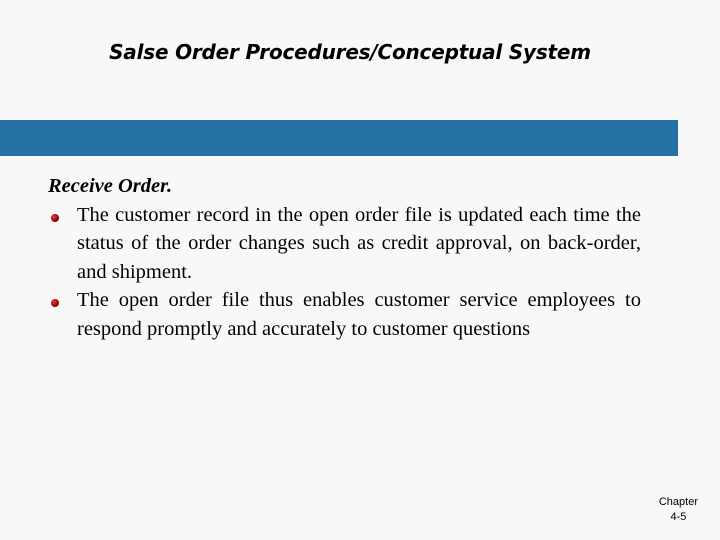 The height and width of the screenshot is (540, 720). Describe the element at coordinates (678, 517) in the screenshot. I see `footer-page-number: 4-5` at that location.